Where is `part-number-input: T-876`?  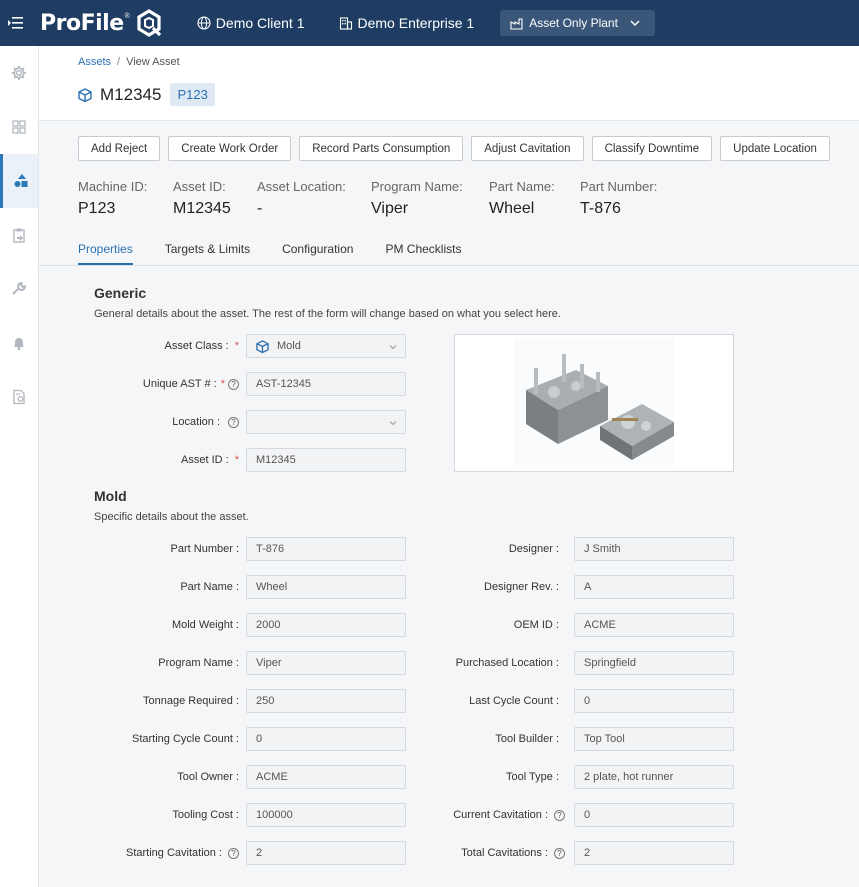 part-number-input: T-876 is located at coordinates (326, 549).